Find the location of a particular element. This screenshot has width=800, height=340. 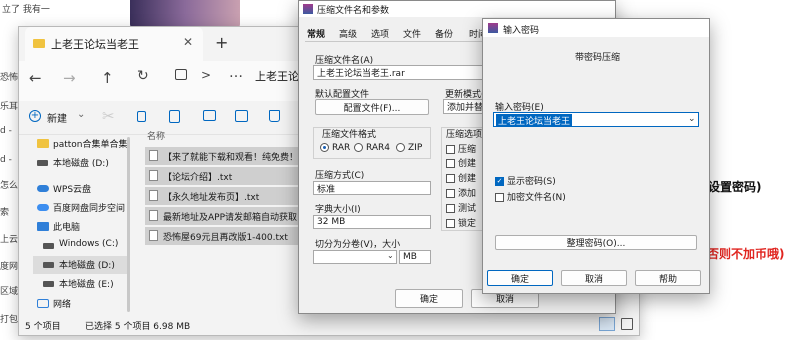

radio-selected-icon is located at coordinates (324, 147).